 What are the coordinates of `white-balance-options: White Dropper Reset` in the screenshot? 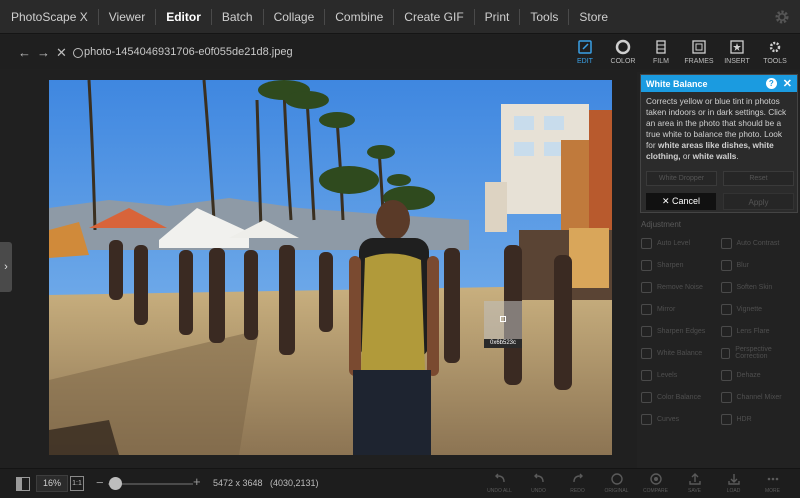 It's located at (720, 178).